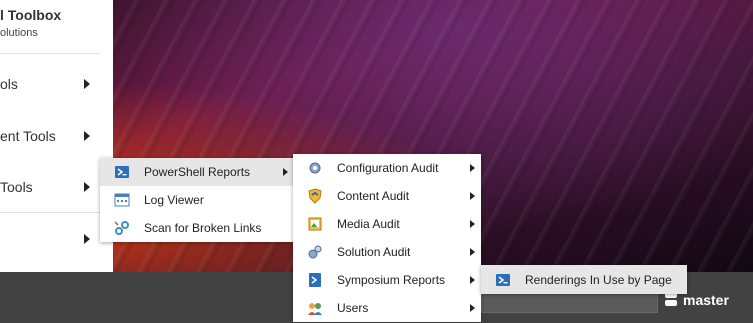 The height and width of the screenshot is (323, 753). I want to click on panel-item-label: ent Tools, so click(28, 136).